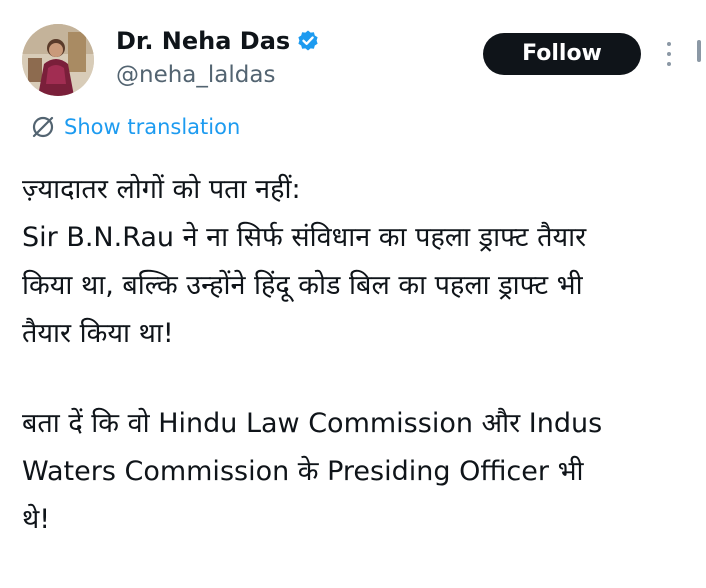 This screenshot has width=706, height=588. Describe the element at coordinates (43, 127) in the screenshot. I see `translate-icon` at that location.